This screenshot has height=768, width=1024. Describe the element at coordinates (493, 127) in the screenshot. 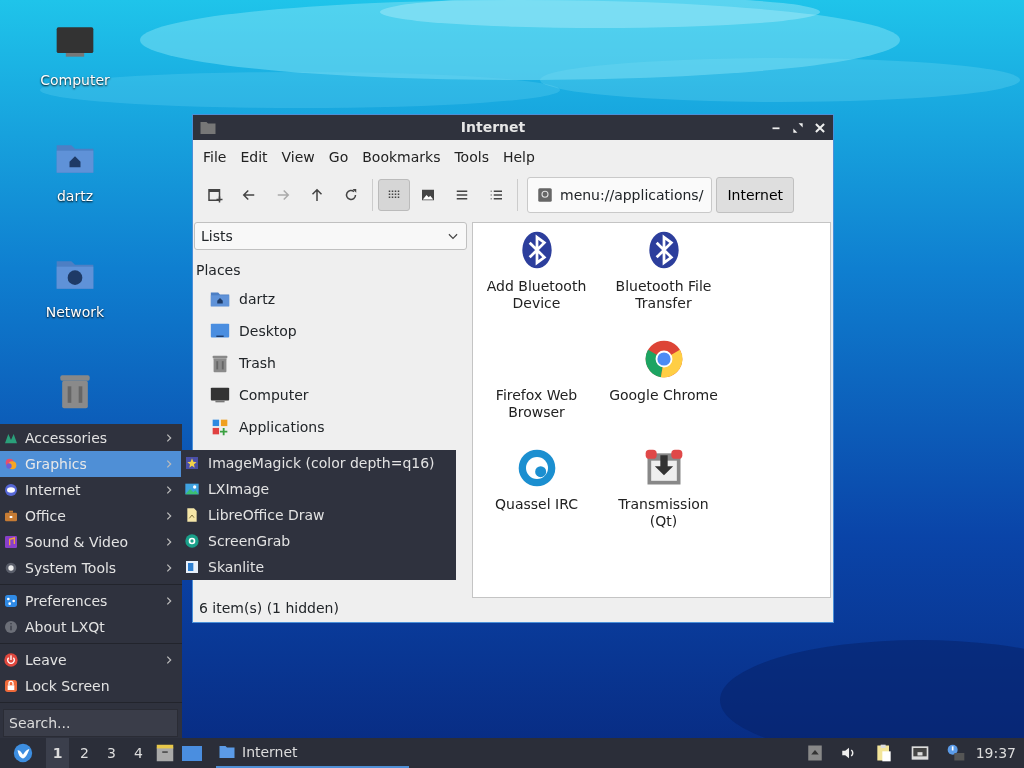

I see `window-title: Internet` at that location.